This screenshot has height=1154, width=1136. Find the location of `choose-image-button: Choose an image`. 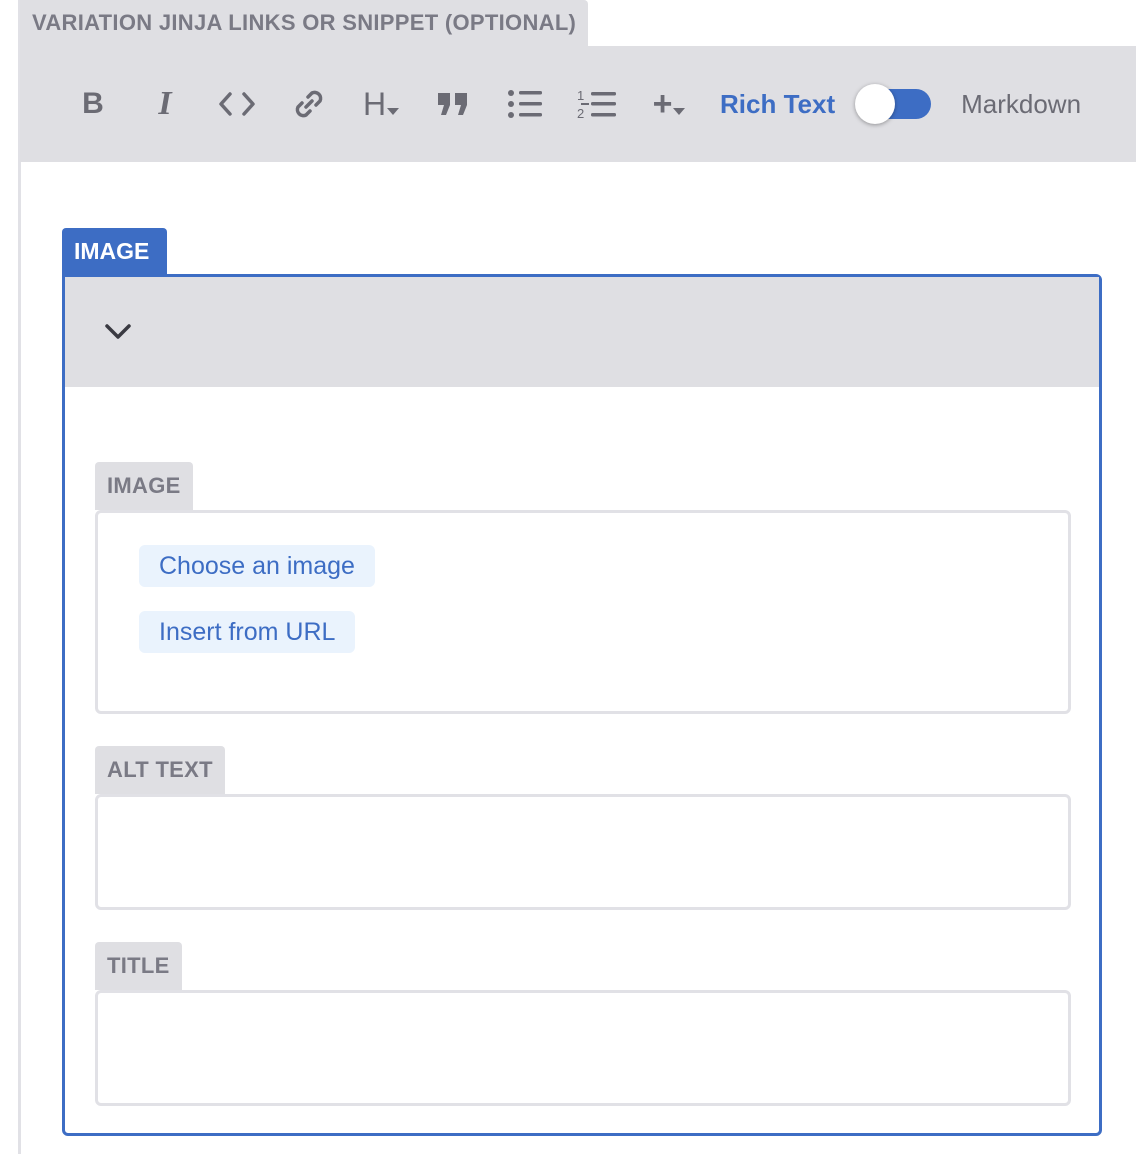

choose-image-button: Choose an image is located at coordinates (257, 566).